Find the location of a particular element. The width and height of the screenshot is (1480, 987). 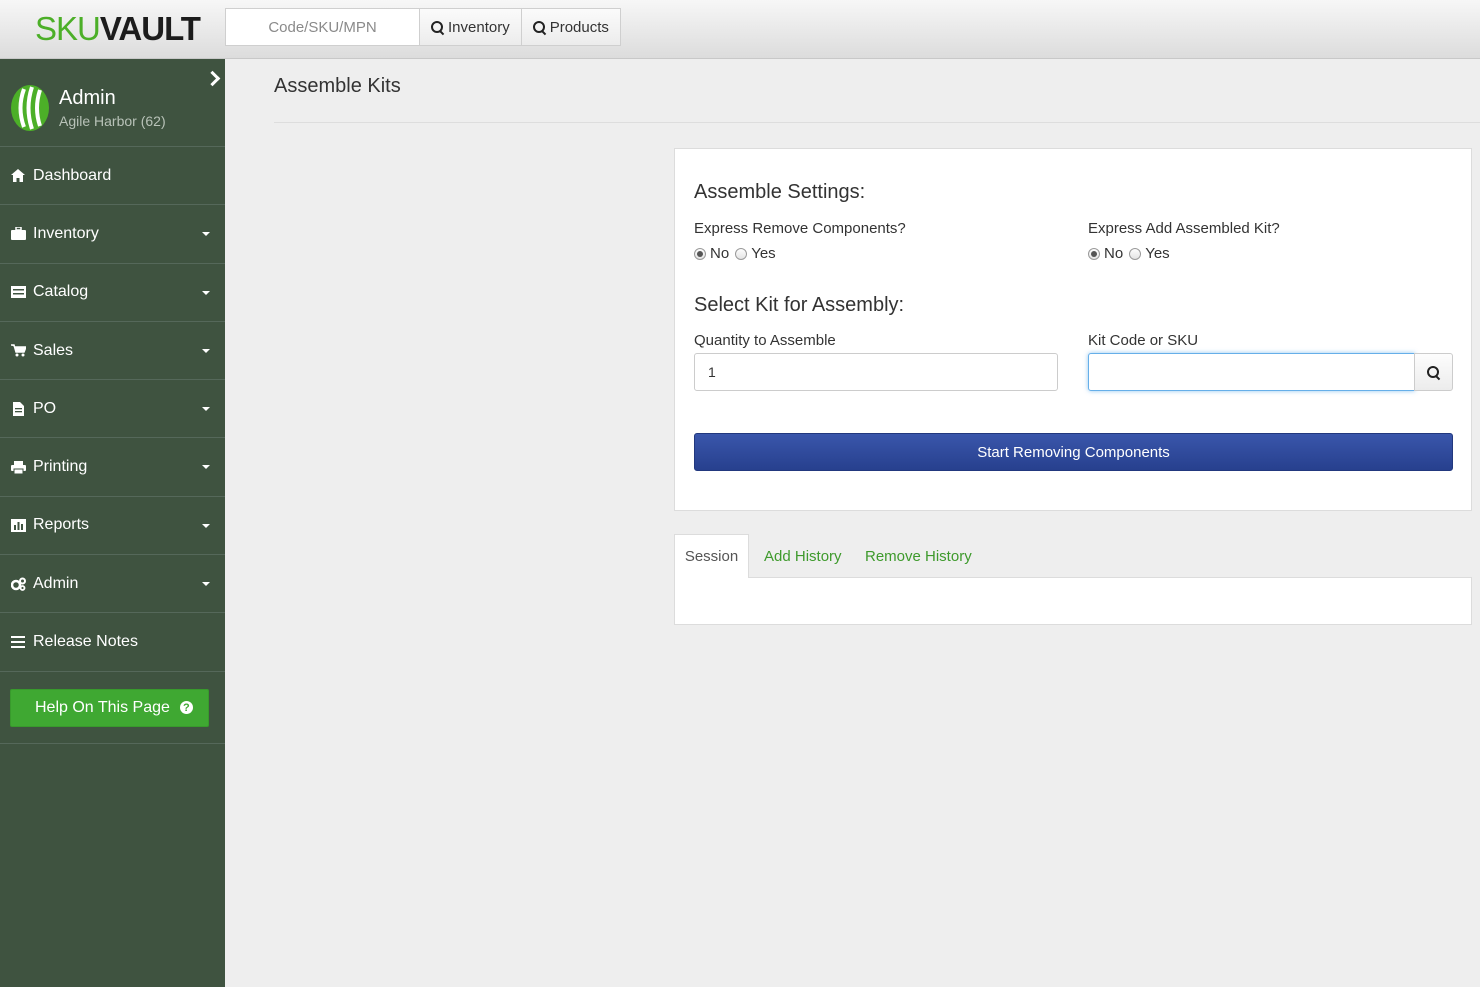

user-org: Agile Harbor (62) is located at coordinates (112, 121).